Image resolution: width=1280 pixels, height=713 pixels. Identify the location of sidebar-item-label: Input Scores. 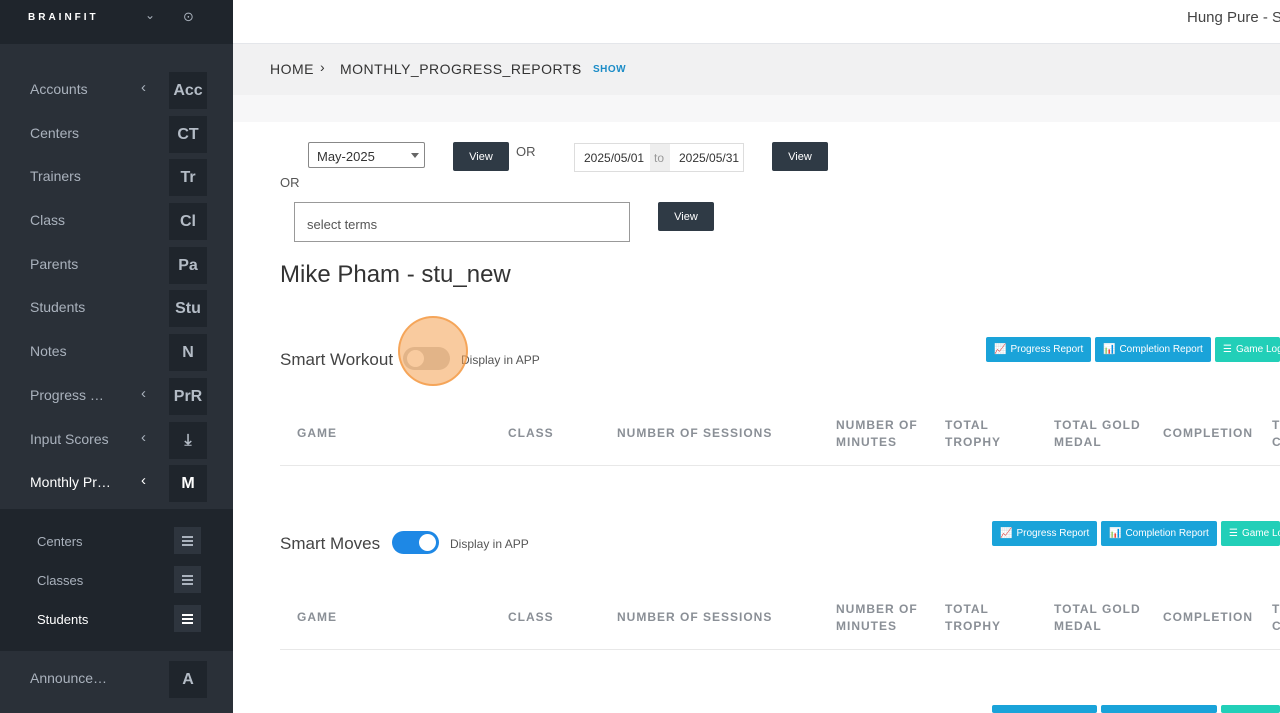
(69, 439).